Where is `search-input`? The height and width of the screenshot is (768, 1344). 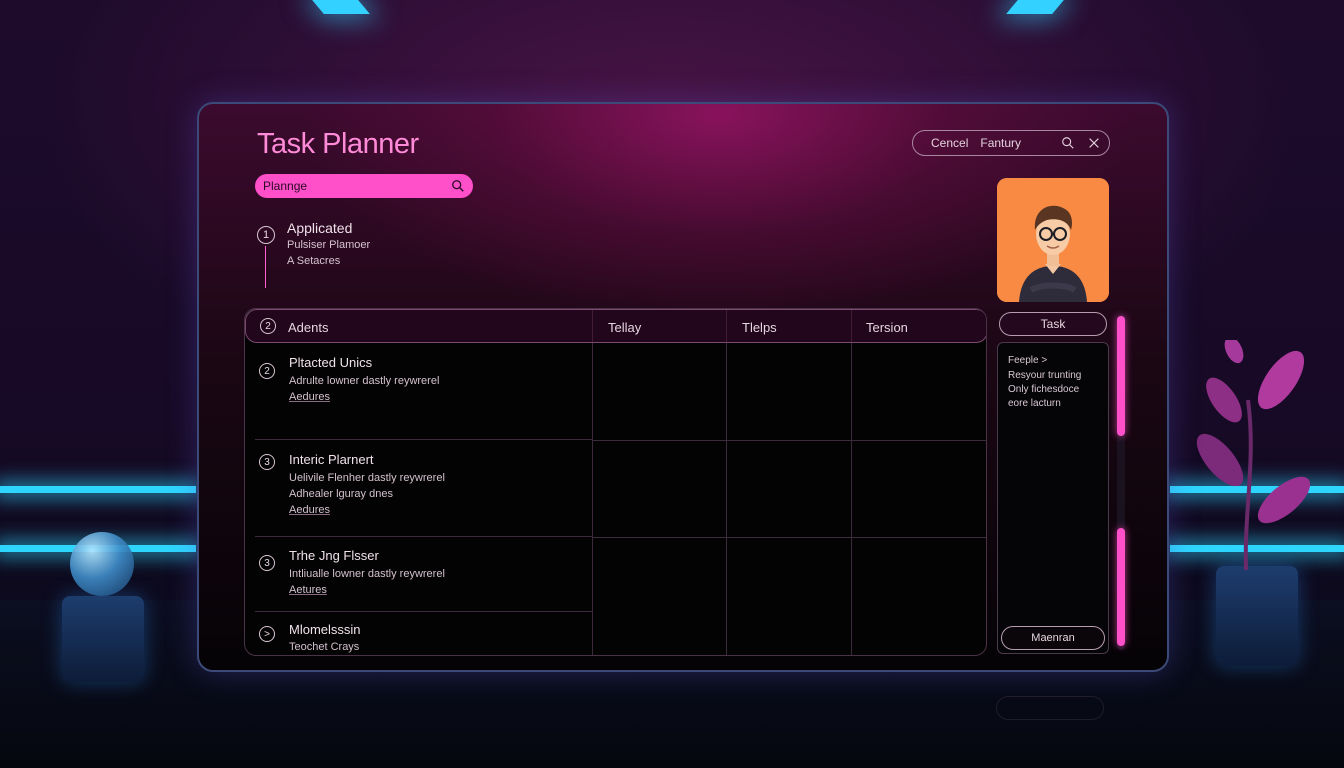
search-input is located at coordinates (357, 186).